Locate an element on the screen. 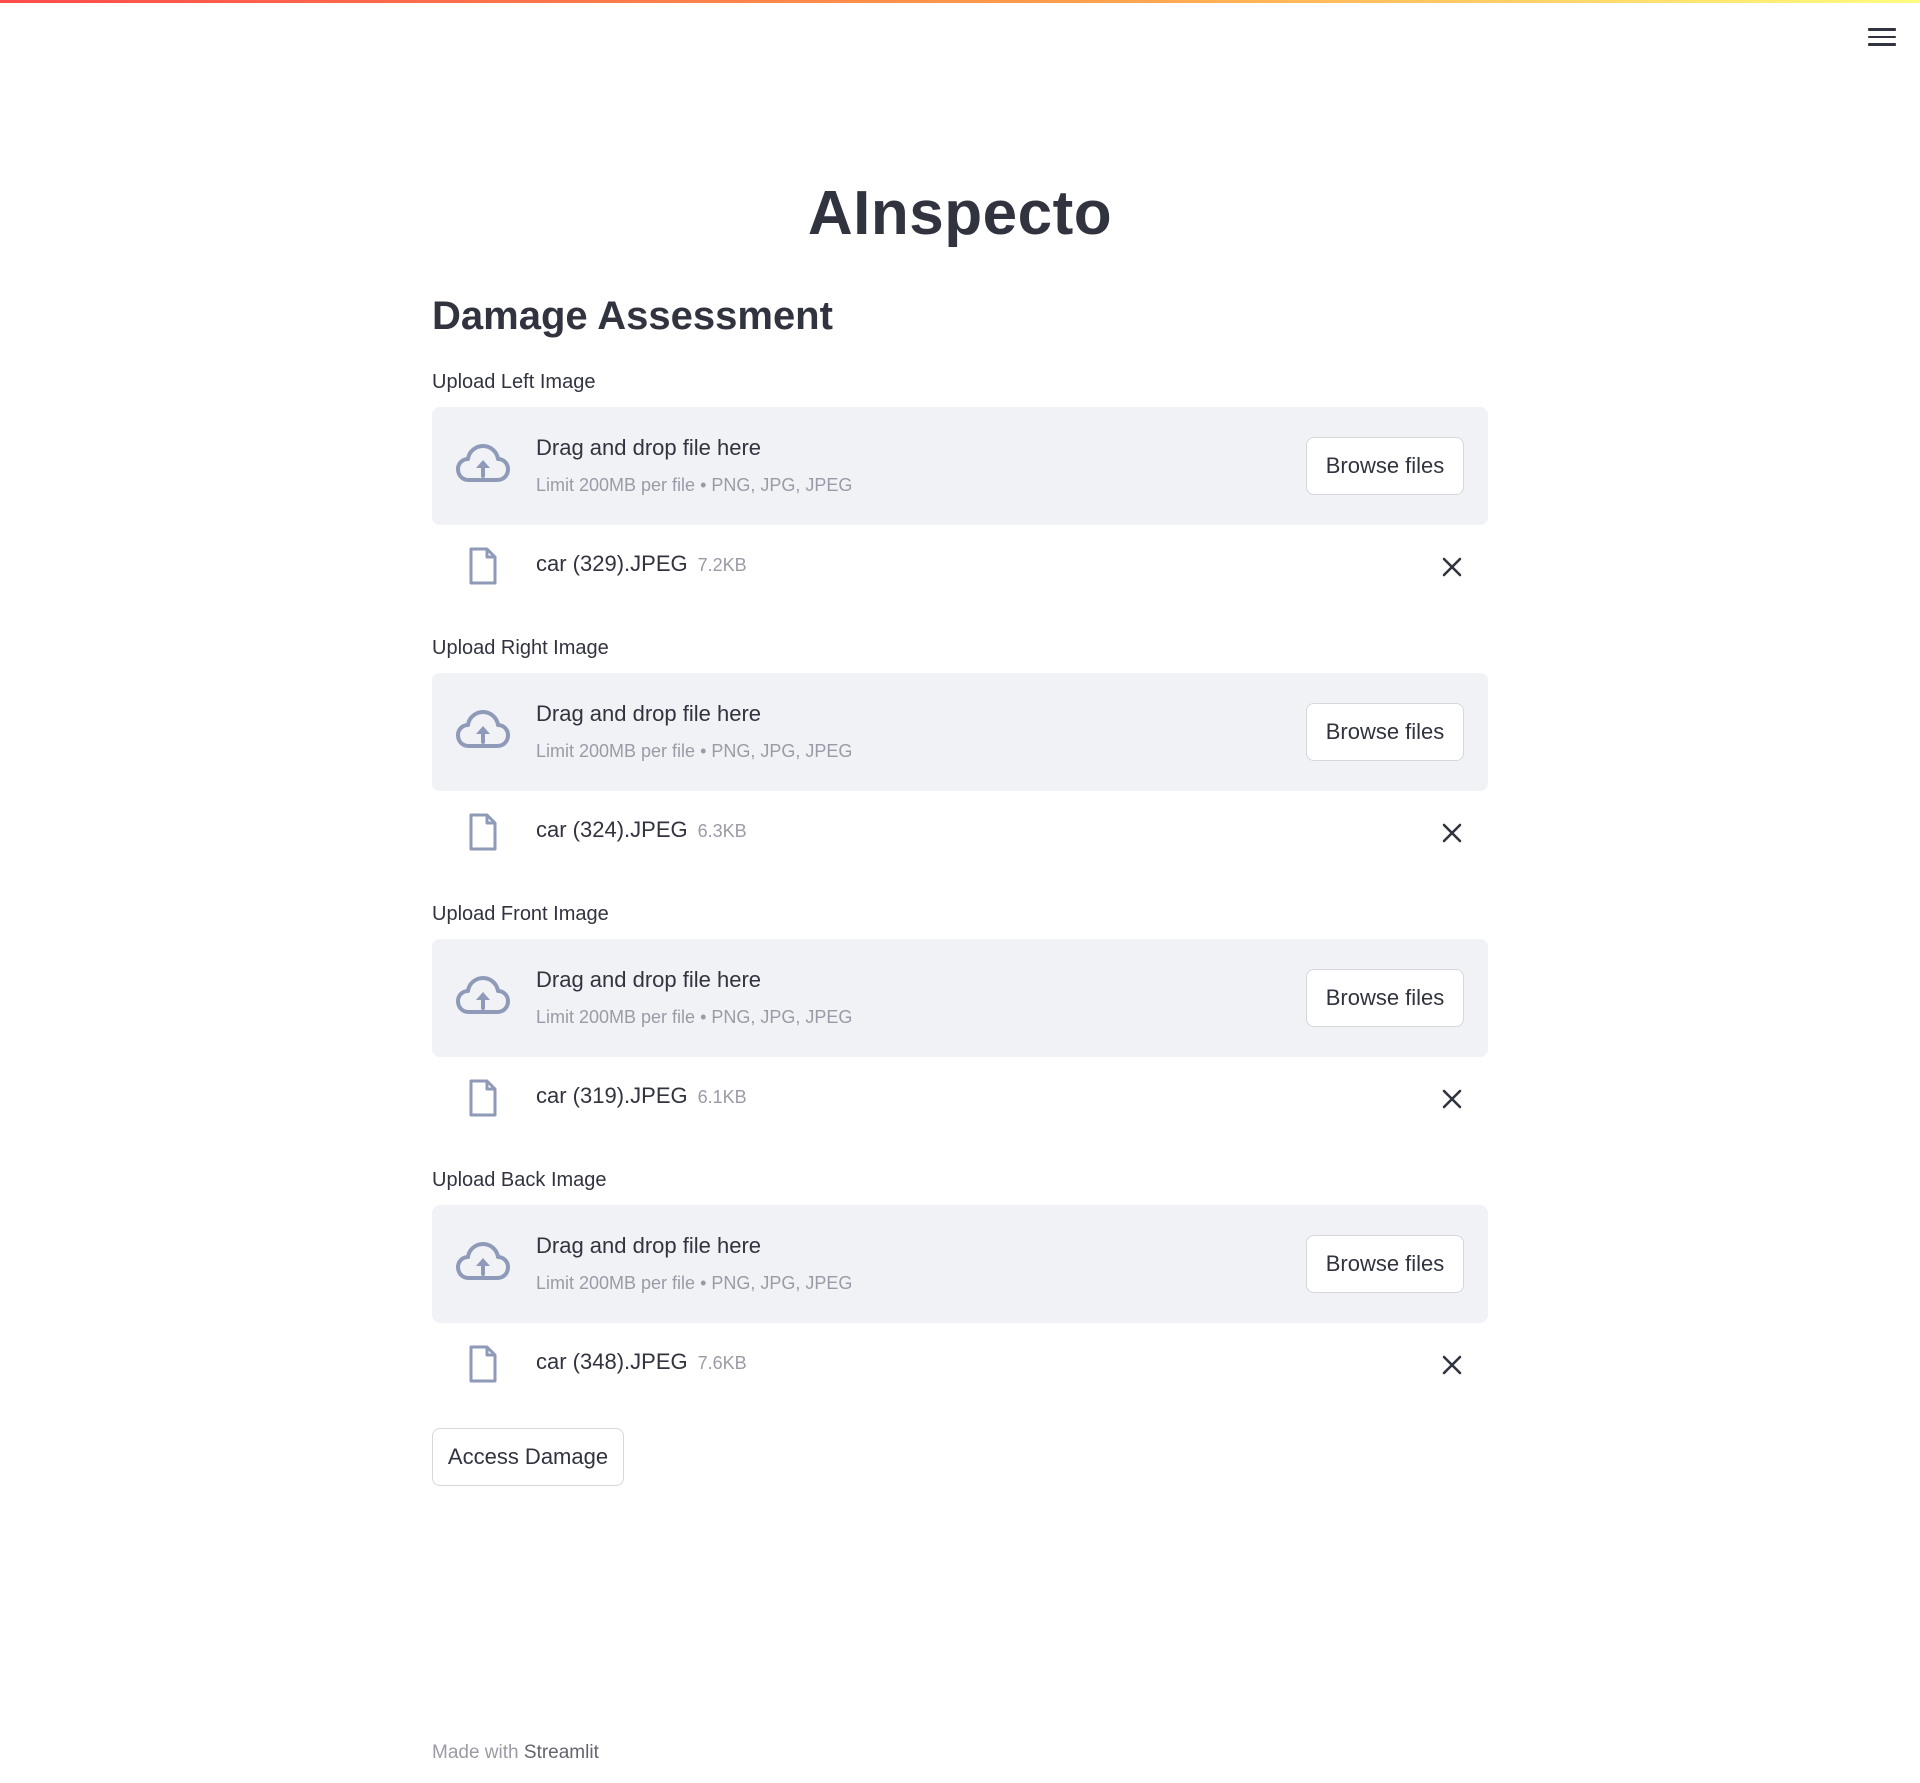  uploader-label: Upload Front Image is located at coordinates (520, 914).